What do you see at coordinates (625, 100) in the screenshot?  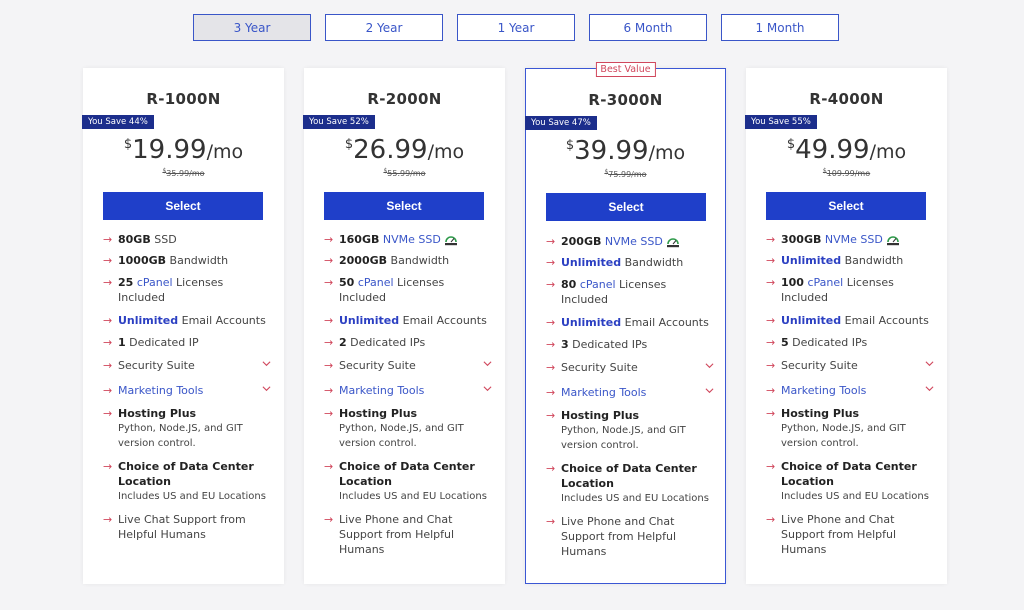 I see `plan-name: R-3000N` at bounding box center [625, 100].